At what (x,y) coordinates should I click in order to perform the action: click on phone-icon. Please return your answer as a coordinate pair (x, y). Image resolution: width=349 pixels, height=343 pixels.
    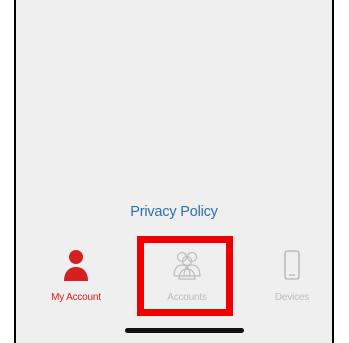
    Looking at the image, I should click on (292, 265).